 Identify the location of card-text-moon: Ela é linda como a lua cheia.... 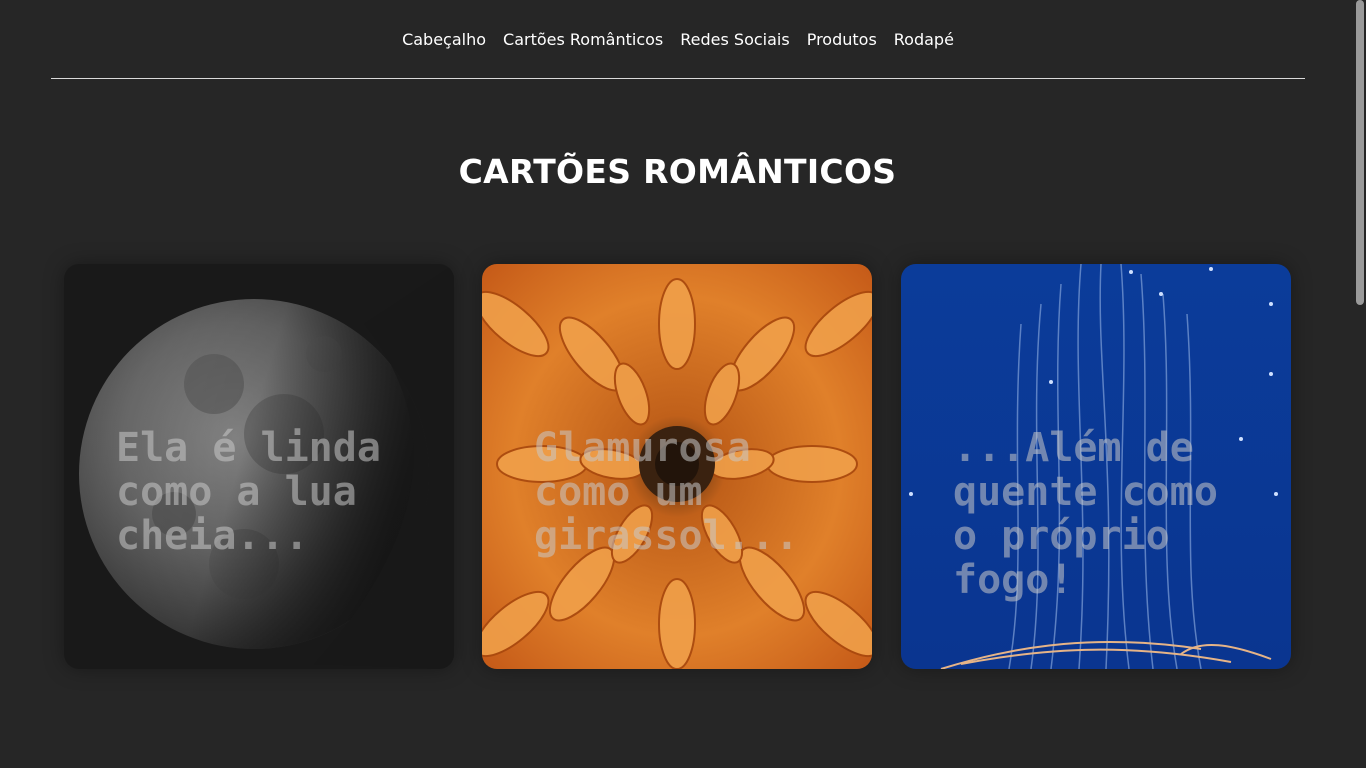
(248, 492).